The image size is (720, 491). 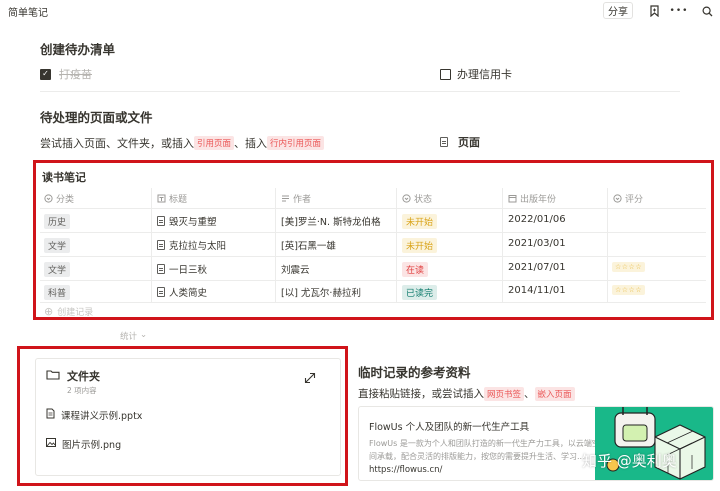 What do you see at coordinates (331, 222) in the screenshot?
I see `book-author: [美]罗兰·N. 斯特龙伯格` at bounding box center [331, 222].